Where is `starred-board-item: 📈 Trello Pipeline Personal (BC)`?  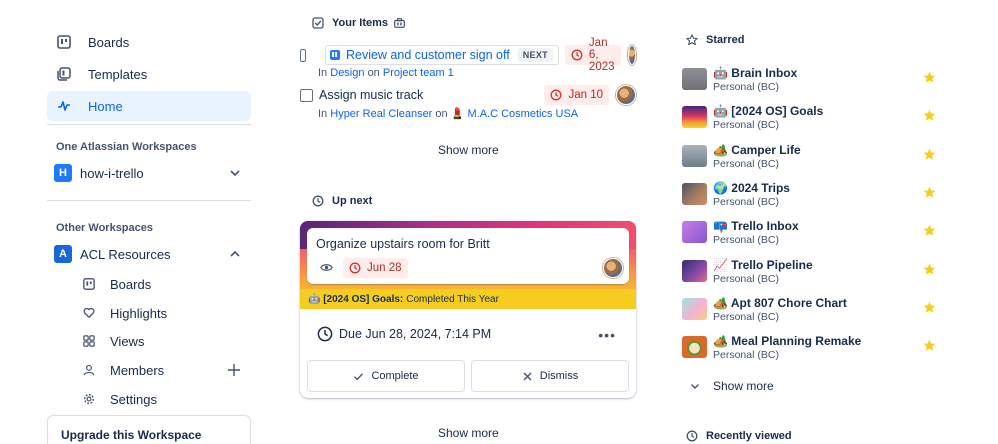
starred-board-item: 📈 Trello Pipeline Personal (BC) is located at coordinates (812, 273).